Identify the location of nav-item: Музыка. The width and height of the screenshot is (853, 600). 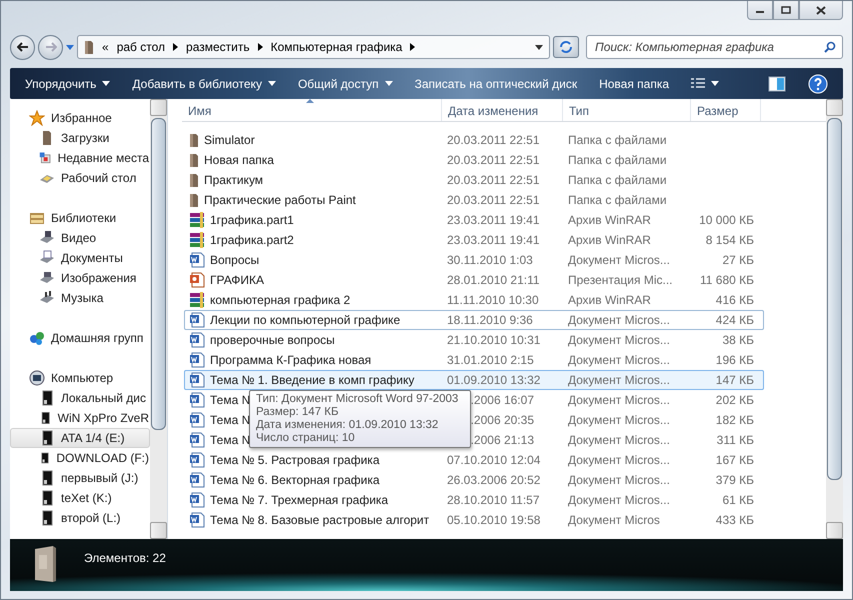
(80, 298).